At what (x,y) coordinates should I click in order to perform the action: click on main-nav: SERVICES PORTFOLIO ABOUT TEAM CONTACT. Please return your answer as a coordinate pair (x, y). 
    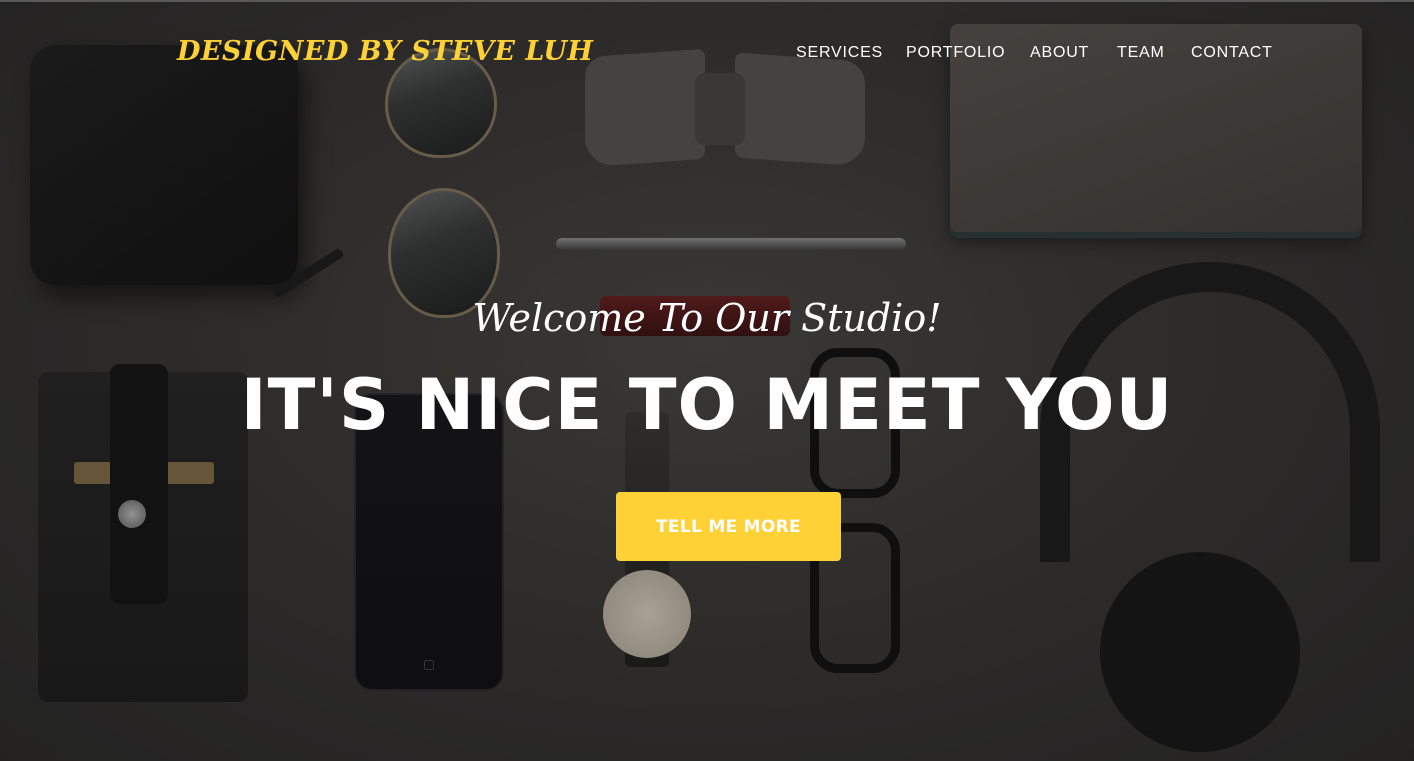
    Looking at the image, I should click on (707, 54).